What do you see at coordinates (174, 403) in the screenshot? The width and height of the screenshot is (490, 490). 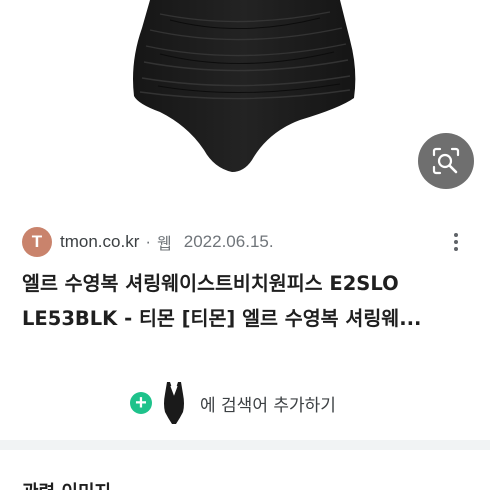 I see `swimsuit-thumbnail` at bounding box center [174, 403].